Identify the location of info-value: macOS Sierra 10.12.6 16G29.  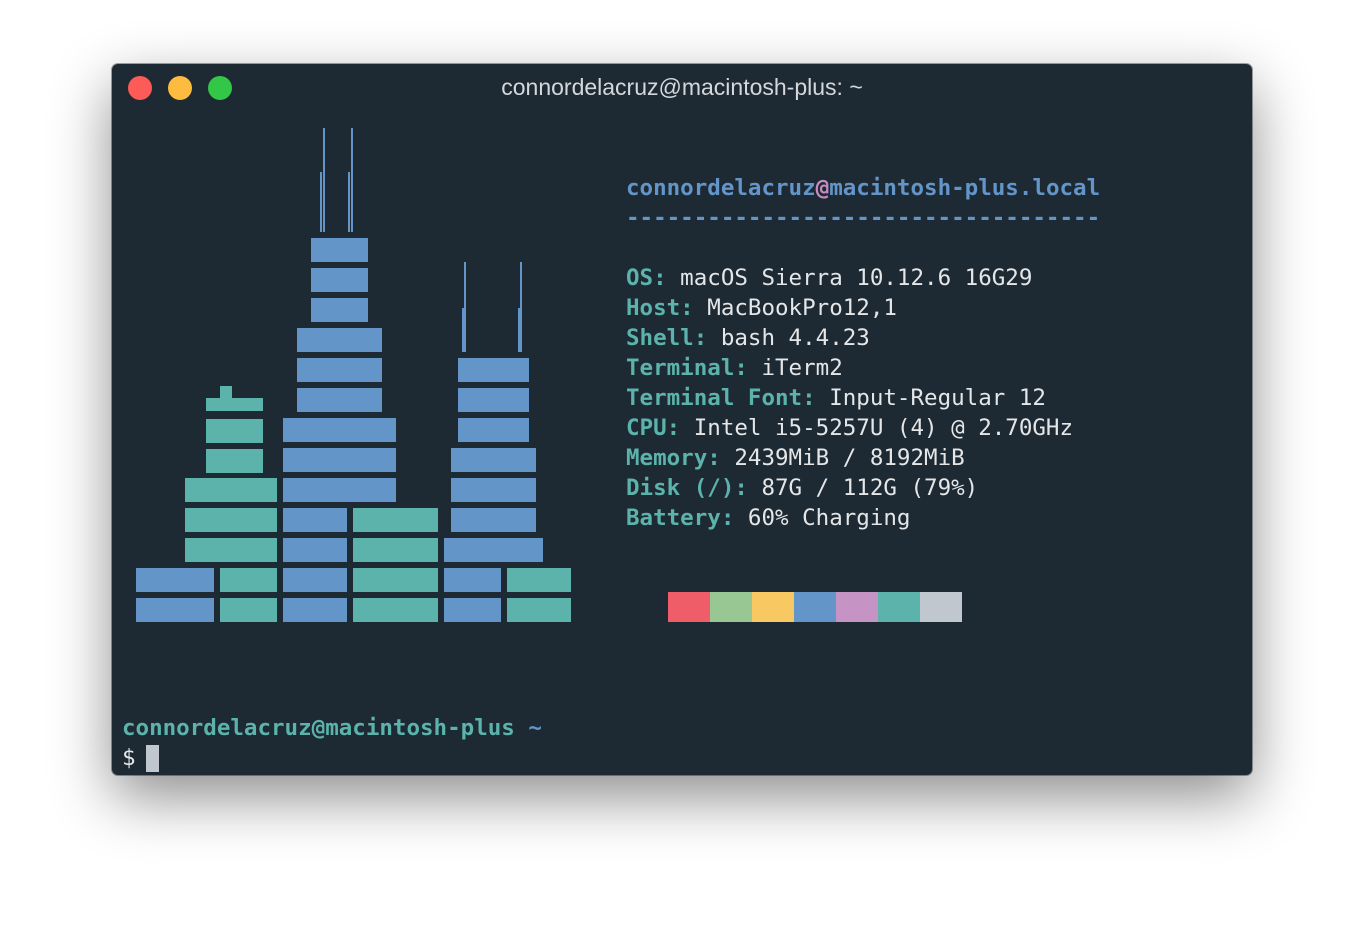
(849, 278).